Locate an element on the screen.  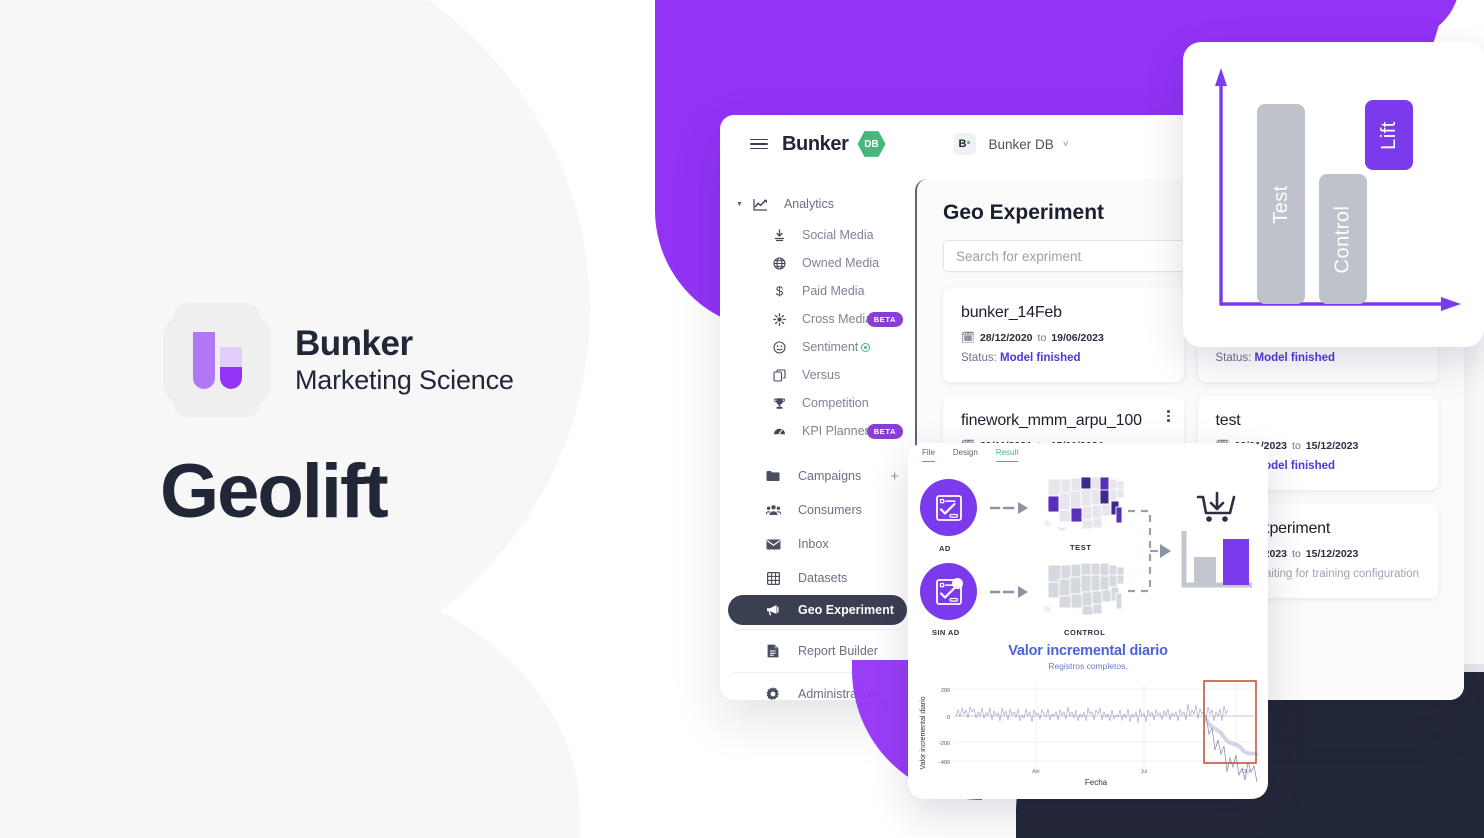
tab-file: File is located at coordinates (928, 455).